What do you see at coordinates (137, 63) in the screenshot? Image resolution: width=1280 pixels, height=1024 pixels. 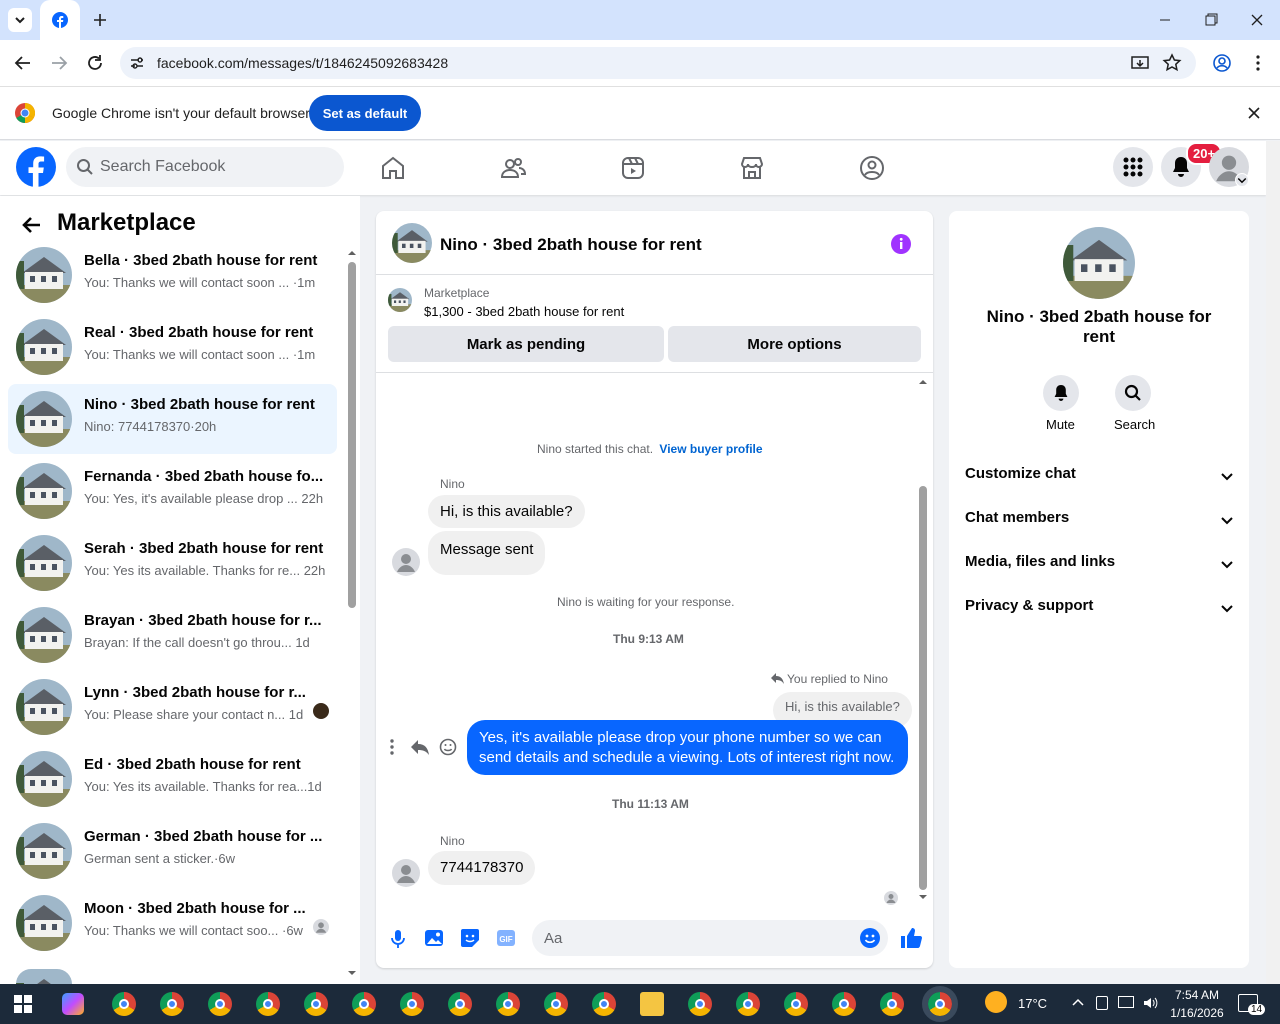 I see `site-info-icon` at bounding box center [137, 63].